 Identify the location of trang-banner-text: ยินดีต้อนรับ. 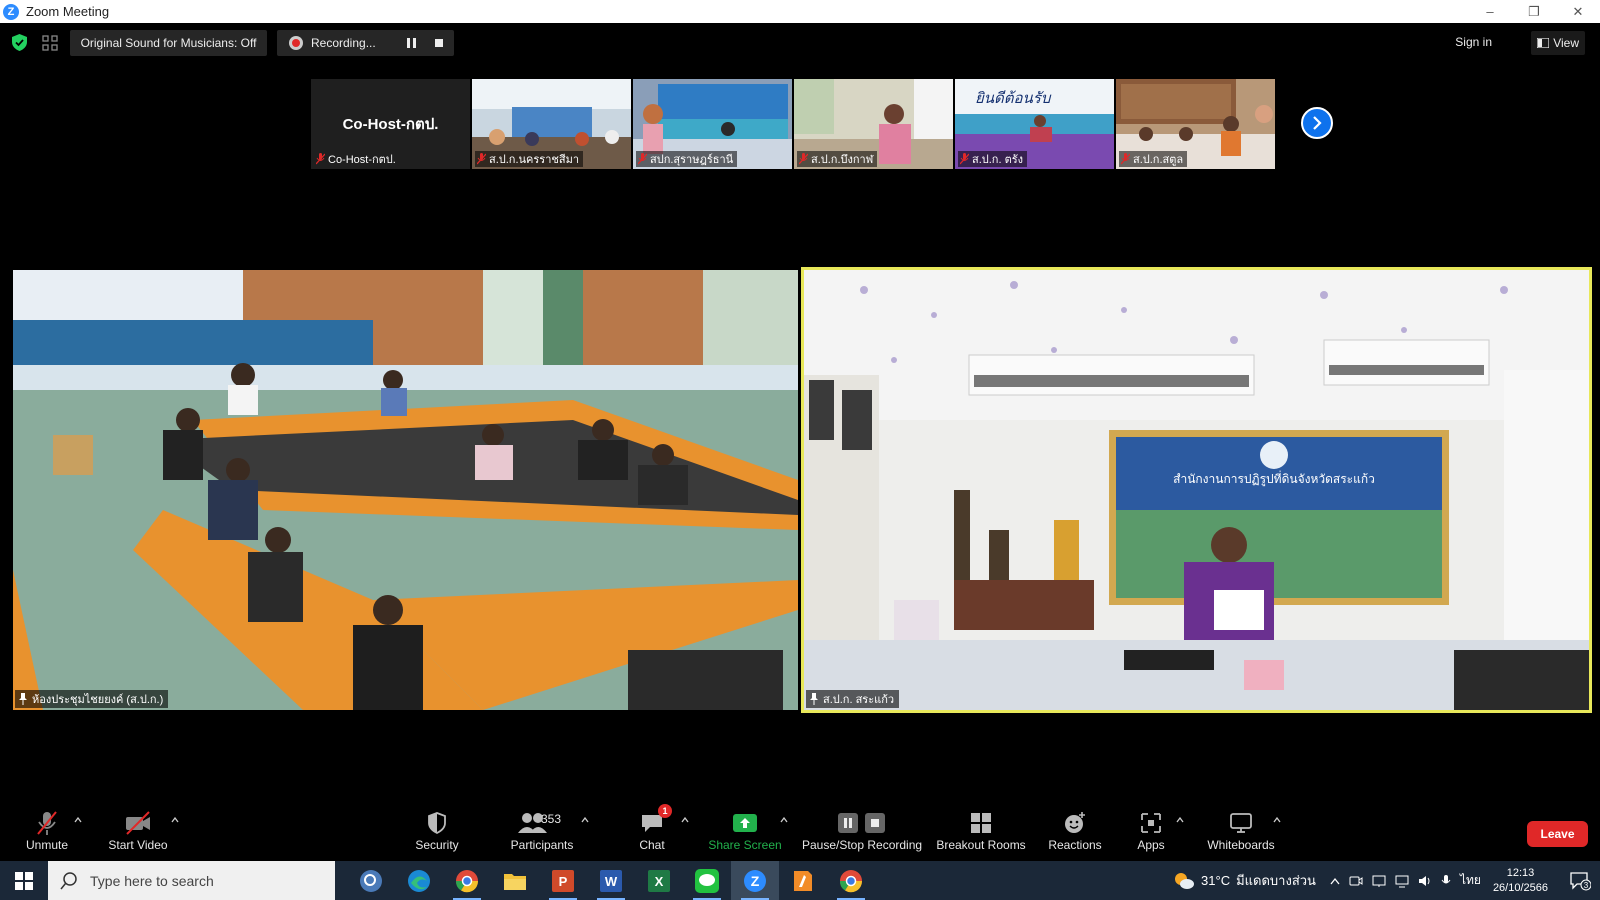
(1013, 98).